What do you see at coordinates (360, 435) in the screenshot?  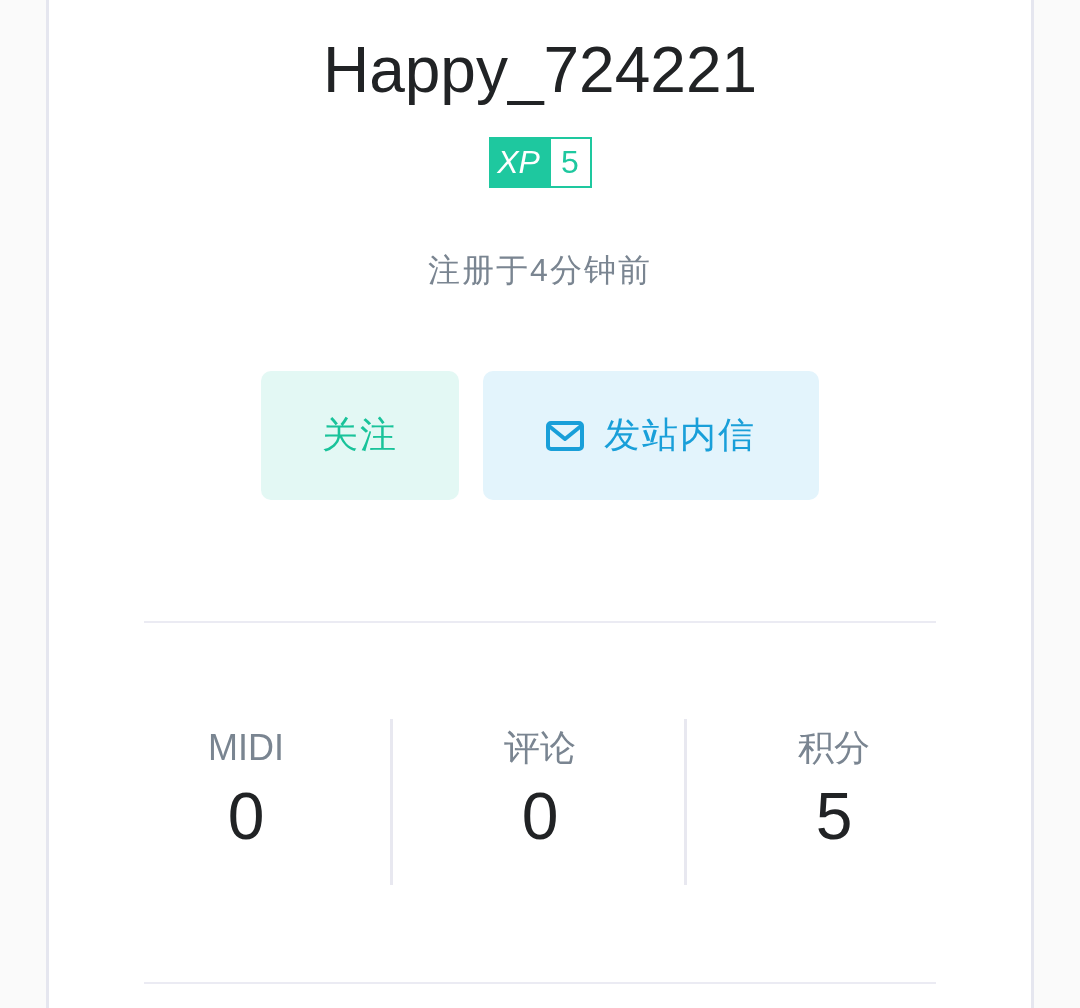 I see `follow-button: 关注` at bounding box center [360, 435].